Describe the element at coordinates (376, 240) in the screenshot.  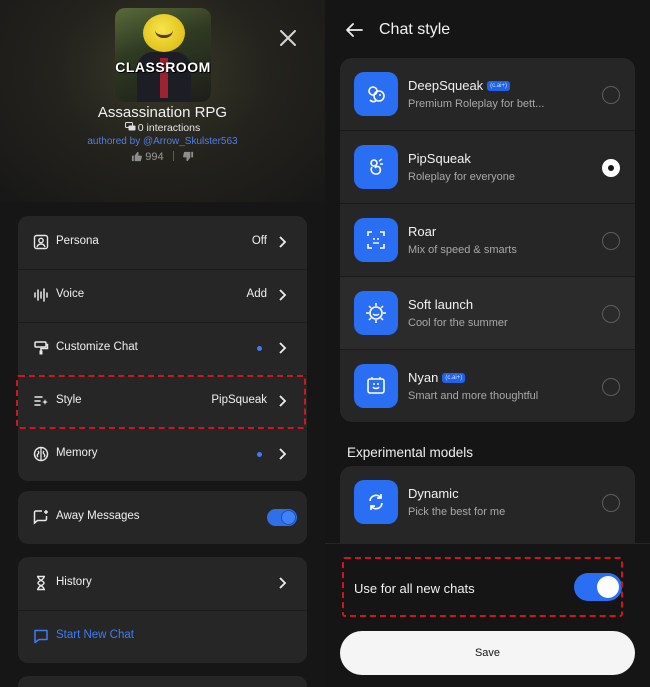
I see `roar-icon` at that location.